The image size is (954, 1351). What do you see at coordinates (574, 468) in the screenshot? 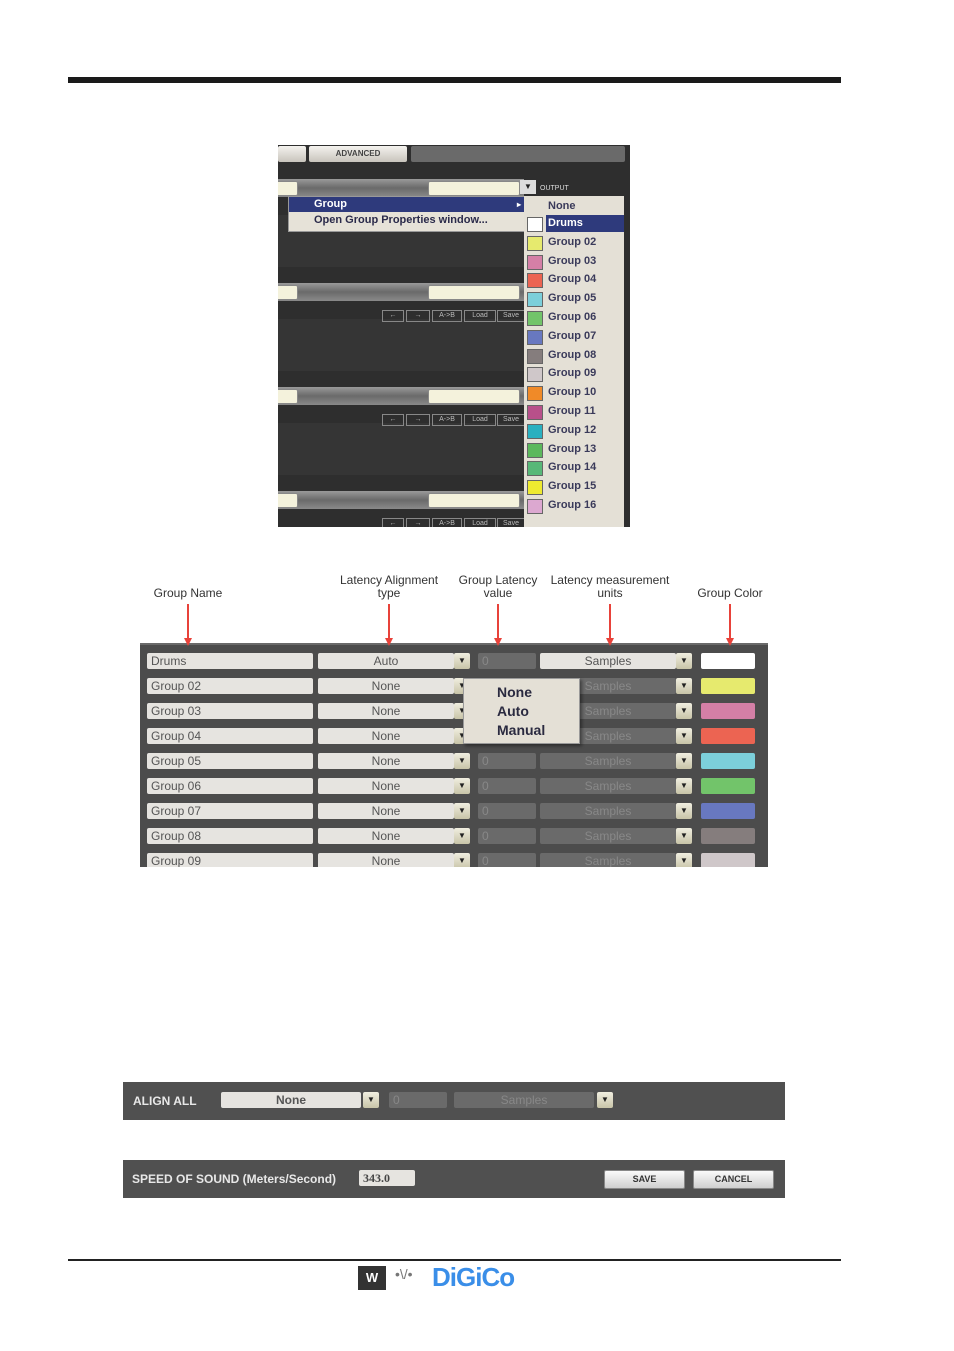
I see `group-option: Group 14` at bounding box center [574, 468].